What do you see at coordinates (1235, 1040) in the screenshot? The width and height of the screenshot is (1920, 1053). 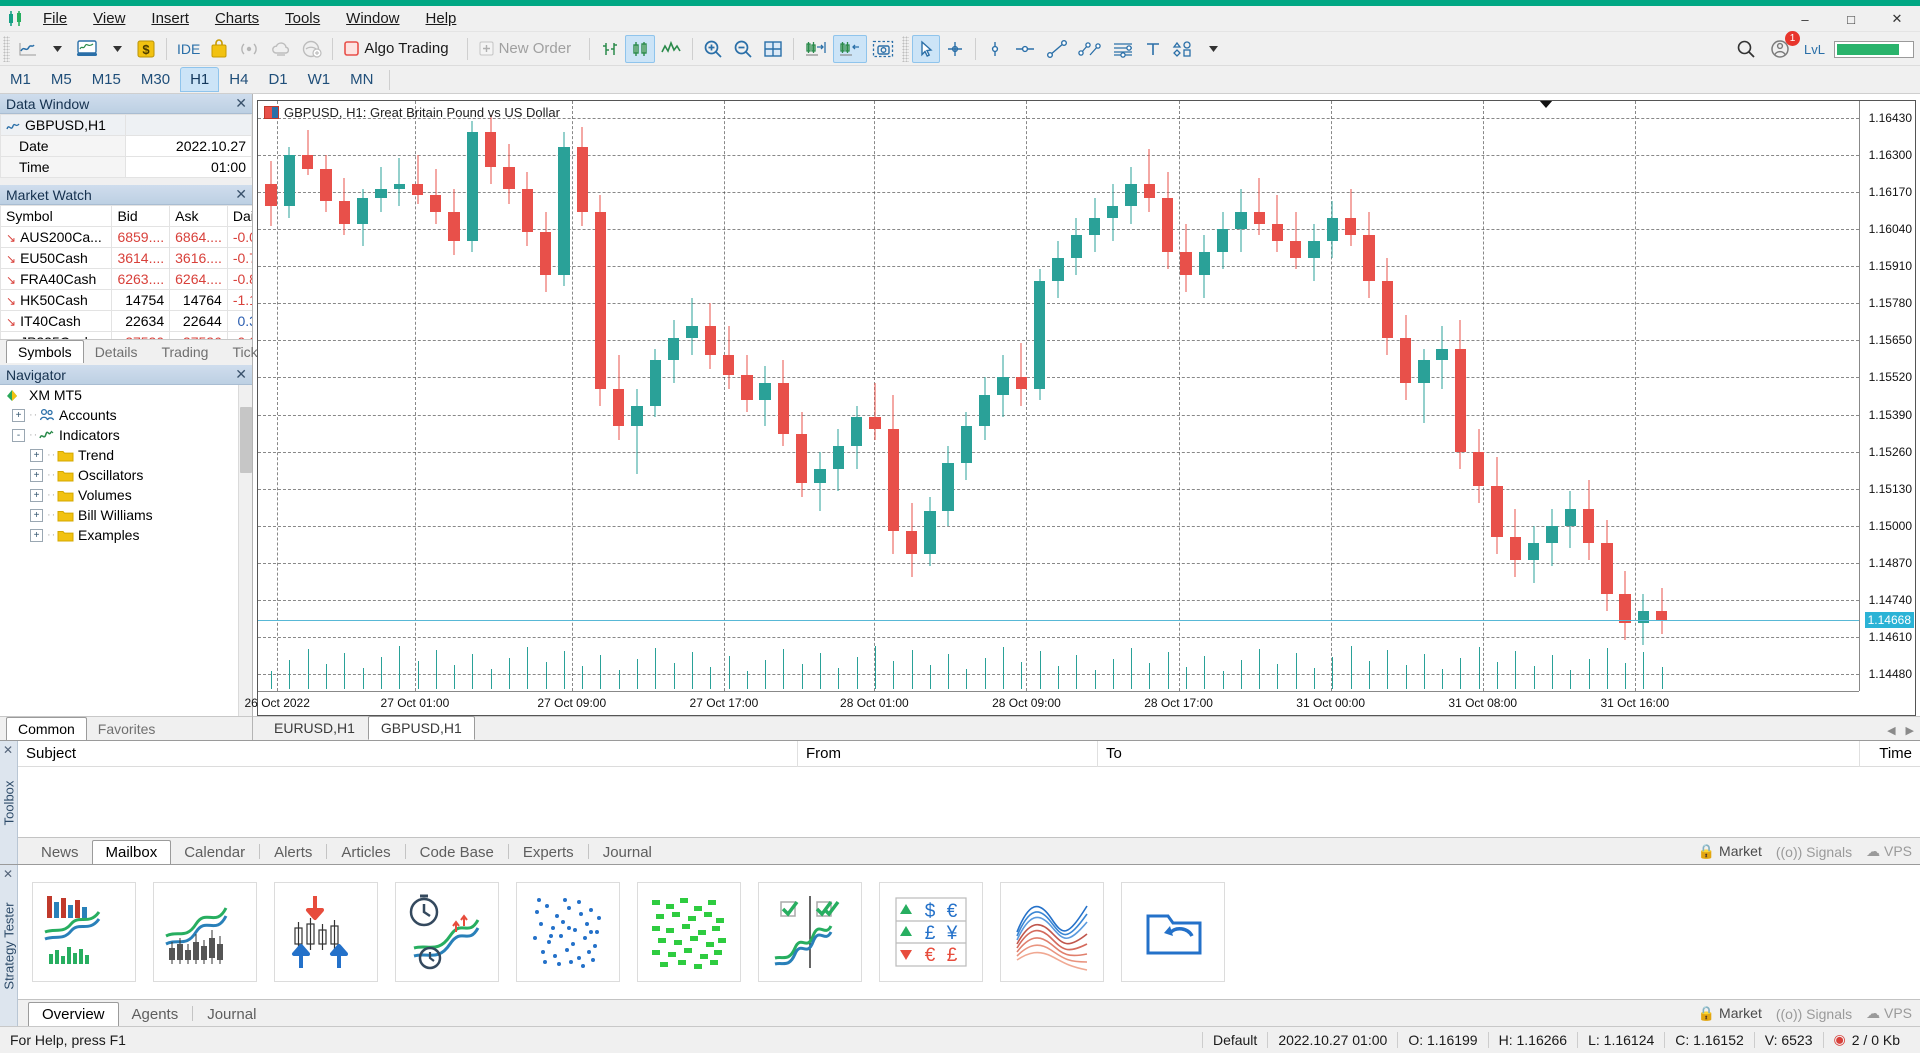 I see `status-profile: Default` at bounding box center [1235, 1040].